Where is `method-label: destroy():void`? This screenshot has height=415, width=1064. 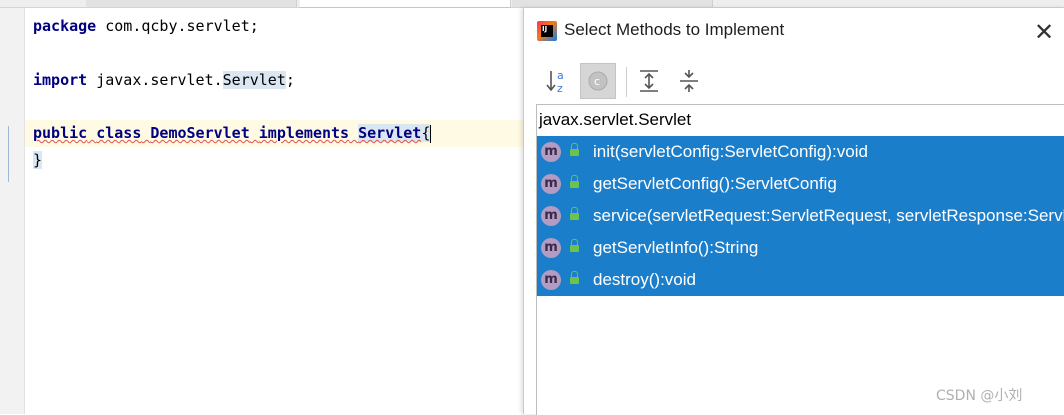 method-label: destroy():void is located at coordinates (644, 279).